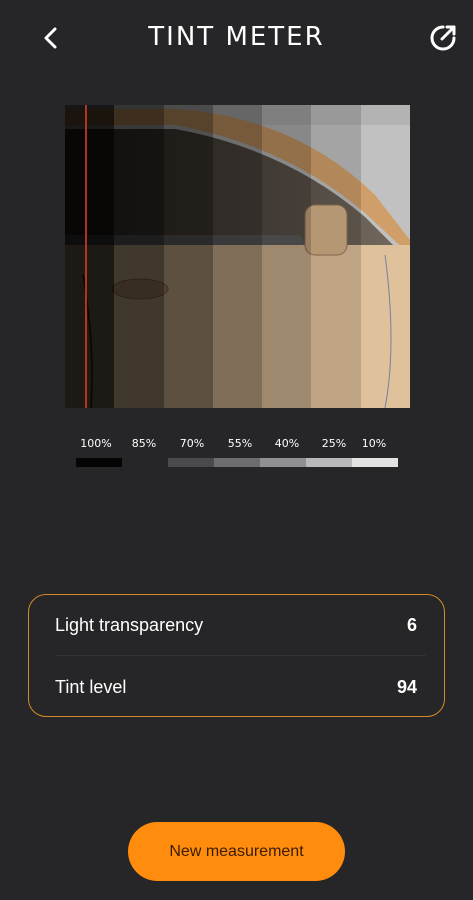 The image size is (473, 900). I want to click on tint-scale-labels: 100% 85% 70% 55% 40% 25% 10%, so click(240, 445).